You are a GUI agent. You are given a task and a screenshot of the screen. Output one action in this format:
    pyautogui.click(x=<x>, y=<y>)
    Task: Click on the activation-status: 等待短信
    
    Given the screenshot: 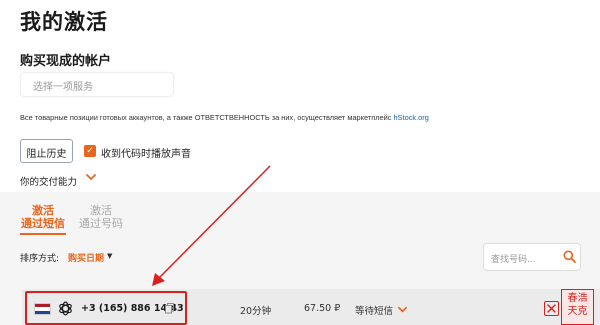 What is the action you would take?
    pyautogui.click(x=374, y=311)
    